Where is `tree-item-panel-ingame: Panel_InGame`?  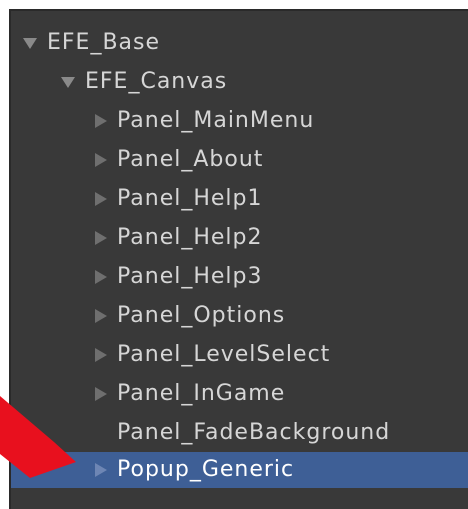 tree-item-panel-ingame: Panel_InGame is located at coordinates (239, 394).